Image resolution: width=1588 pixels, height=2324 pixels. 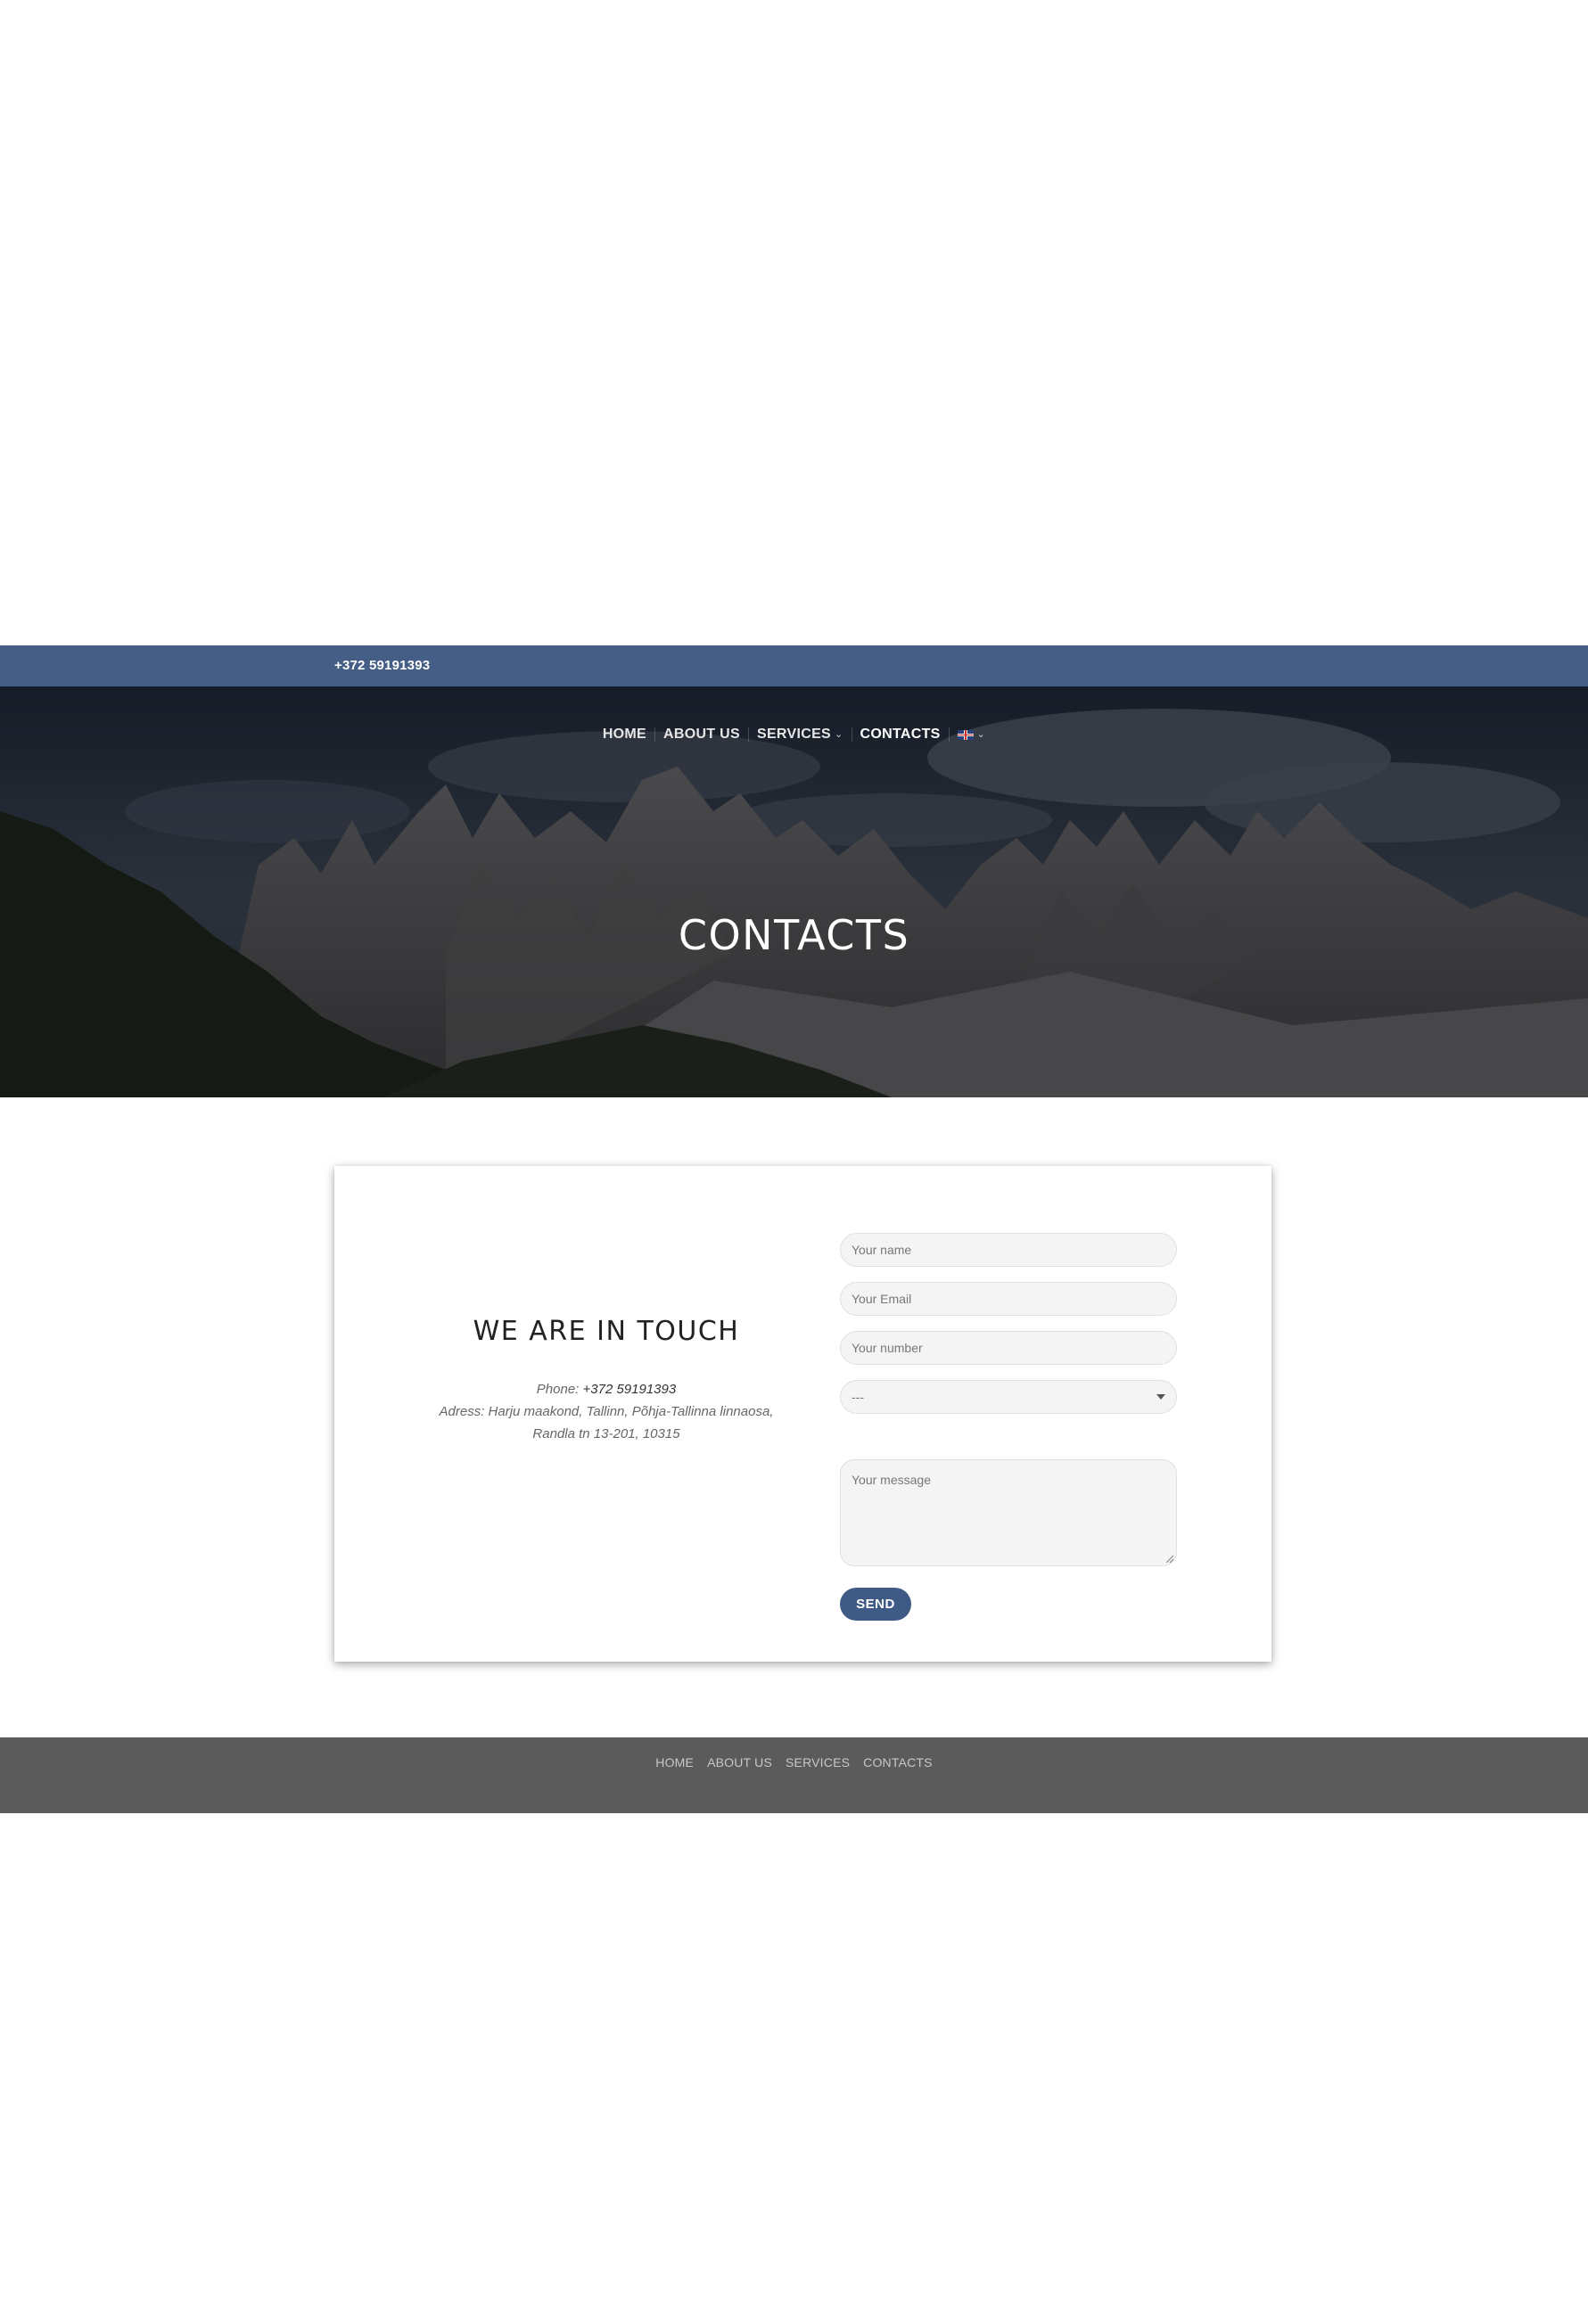 I want to click on main-nav: HOME ABOUT US SERVICES ⌄ CONTACTS ⌄, so click(x=794, y=734).